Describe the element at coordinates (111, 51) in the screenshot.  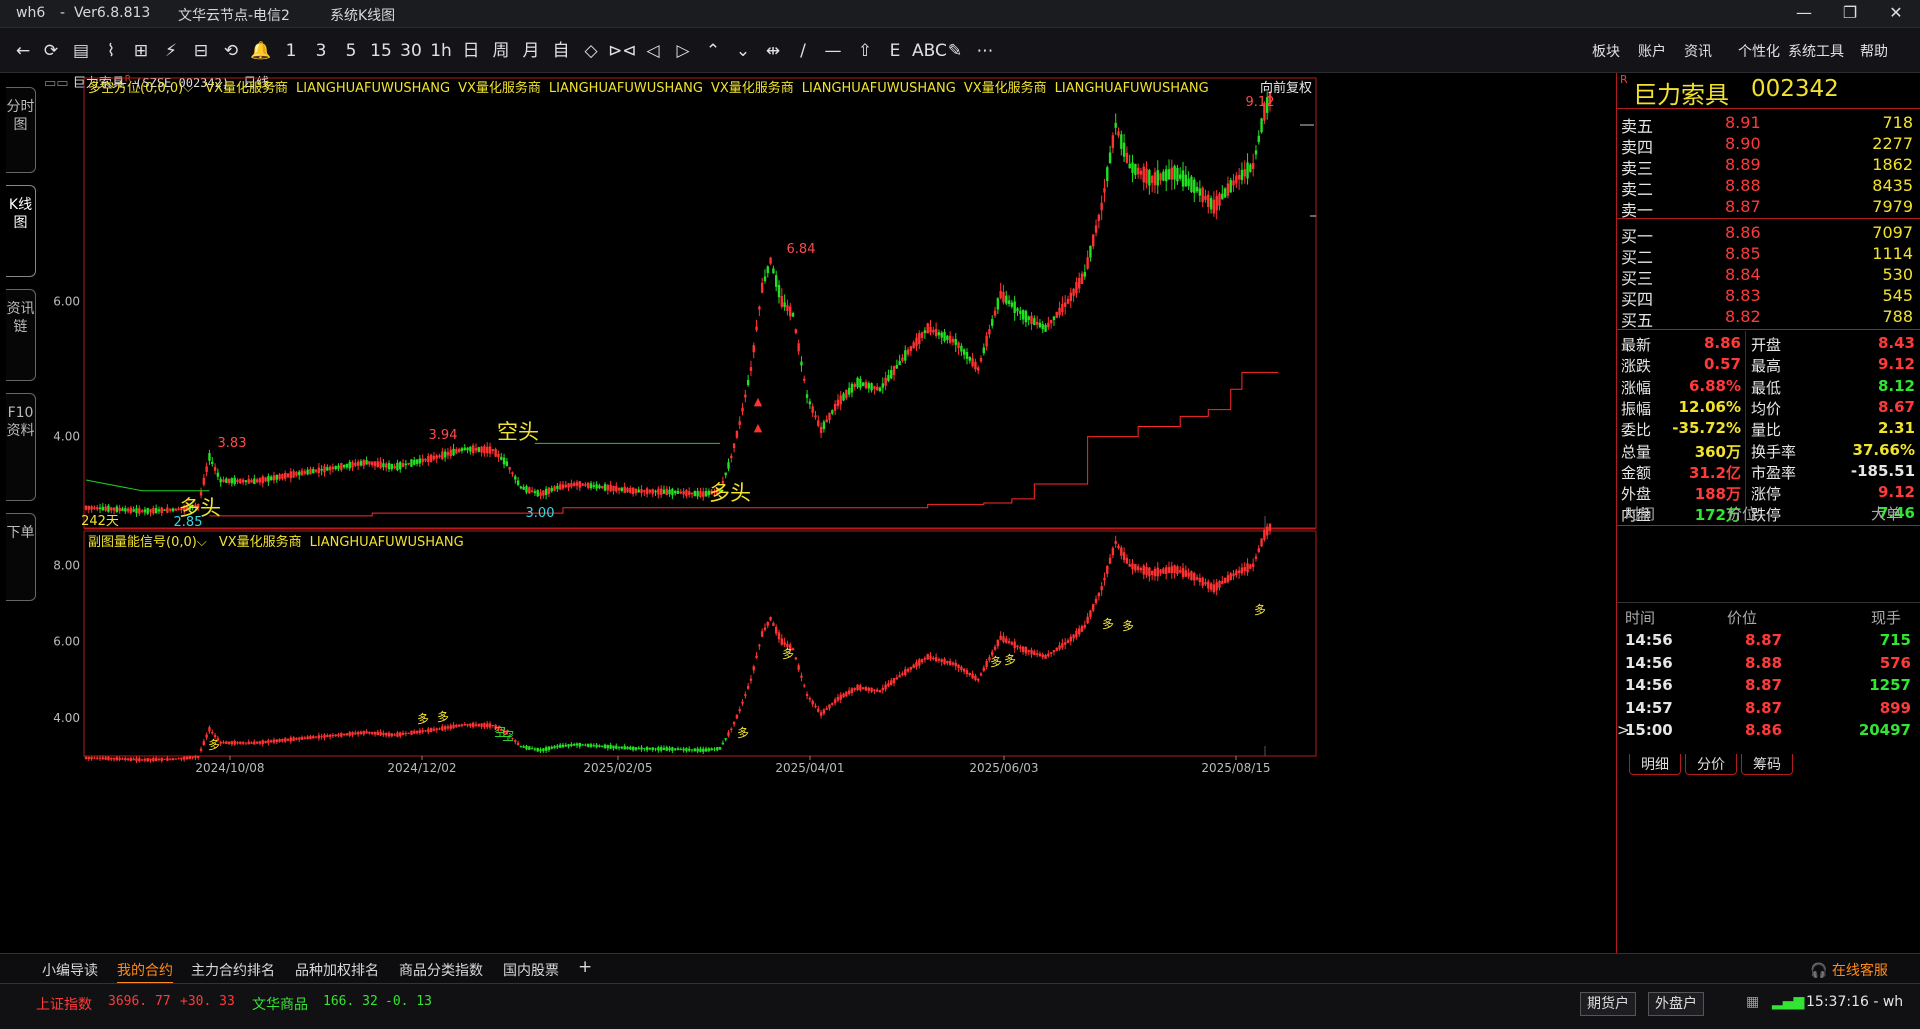
I see `trend-icon: ⌇` at that location.